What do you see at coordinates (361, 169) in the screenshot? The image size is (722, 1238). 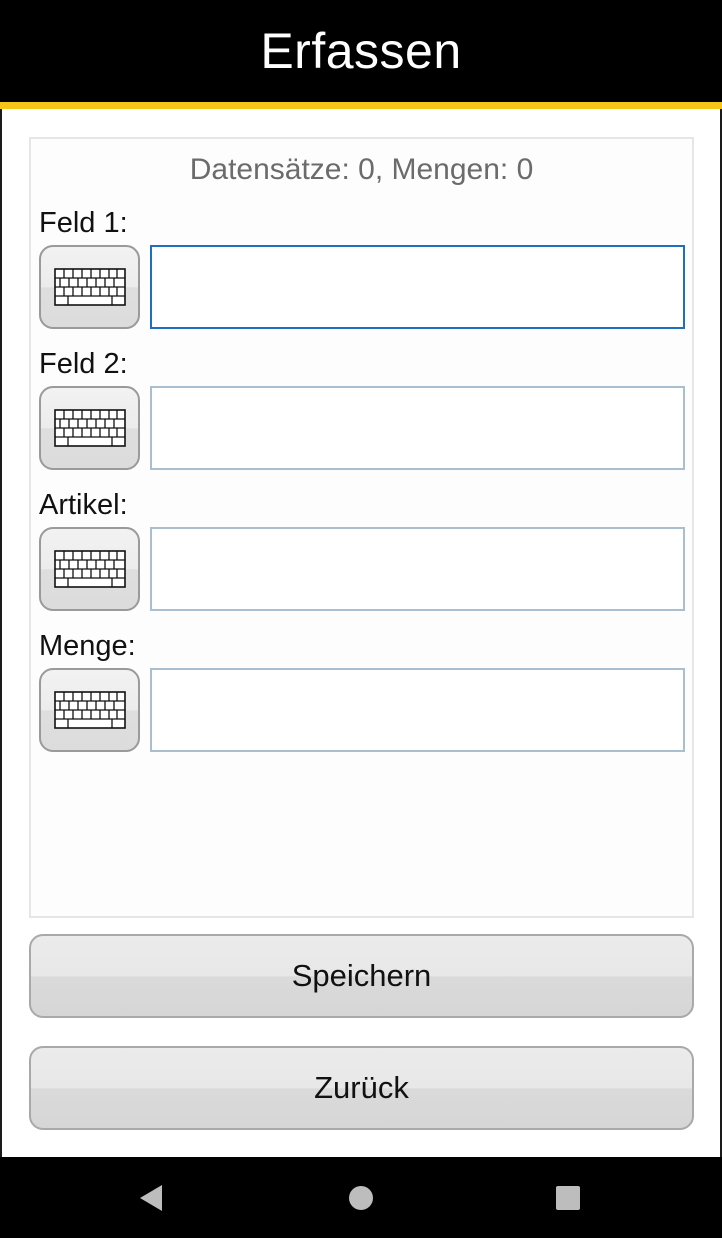 I see `record-count-status: Datensätze: 0, Mengen: 0` at bounding box center [361, 169].